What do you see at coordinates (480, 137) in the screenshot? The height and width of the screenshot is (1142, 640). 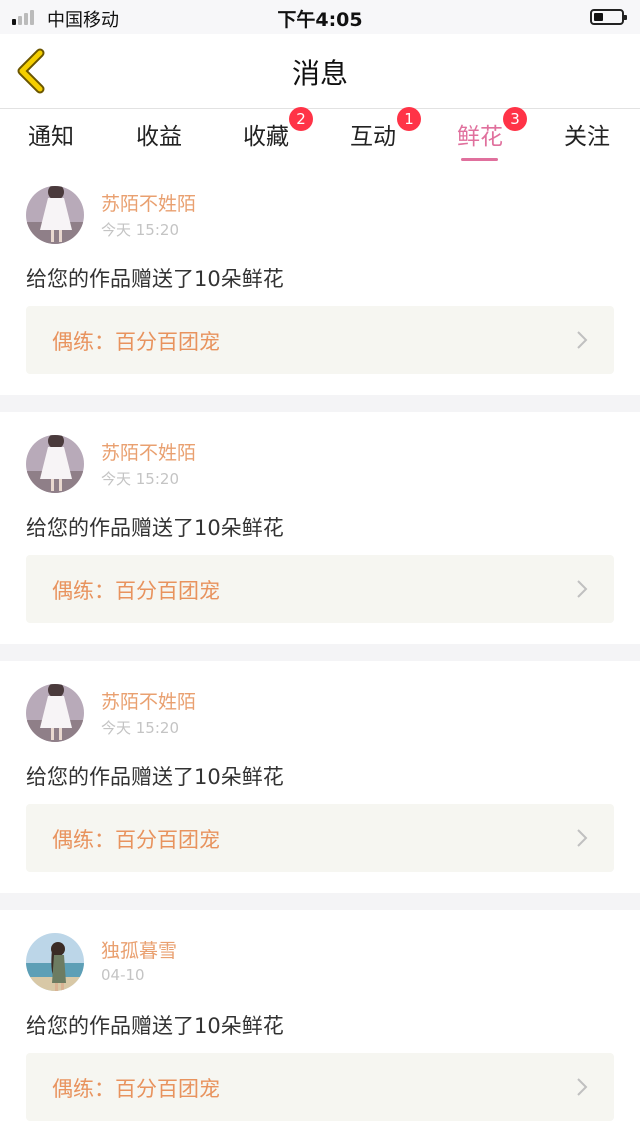 I see `tab-label: 鲜花` at bounding box center [480, 137].